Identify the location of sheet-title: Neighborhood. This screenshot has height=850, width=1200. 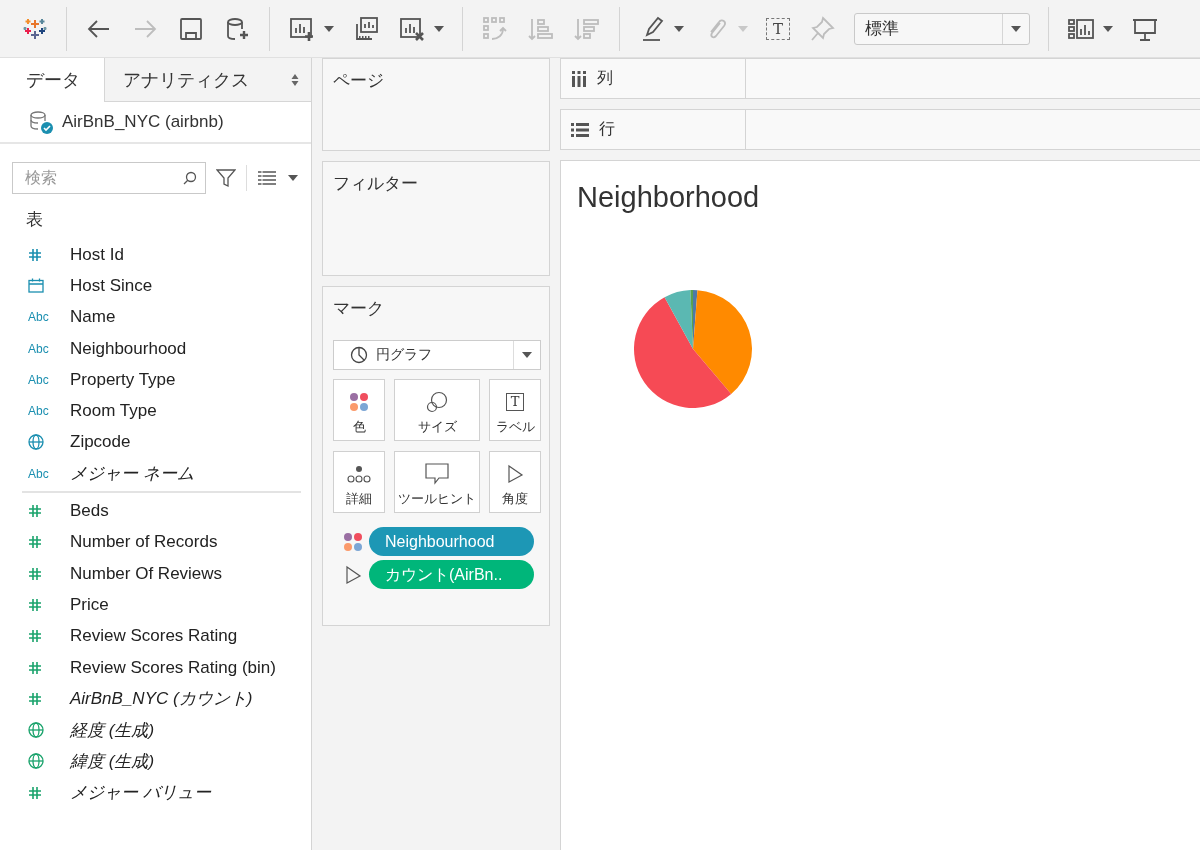
(668, 197).